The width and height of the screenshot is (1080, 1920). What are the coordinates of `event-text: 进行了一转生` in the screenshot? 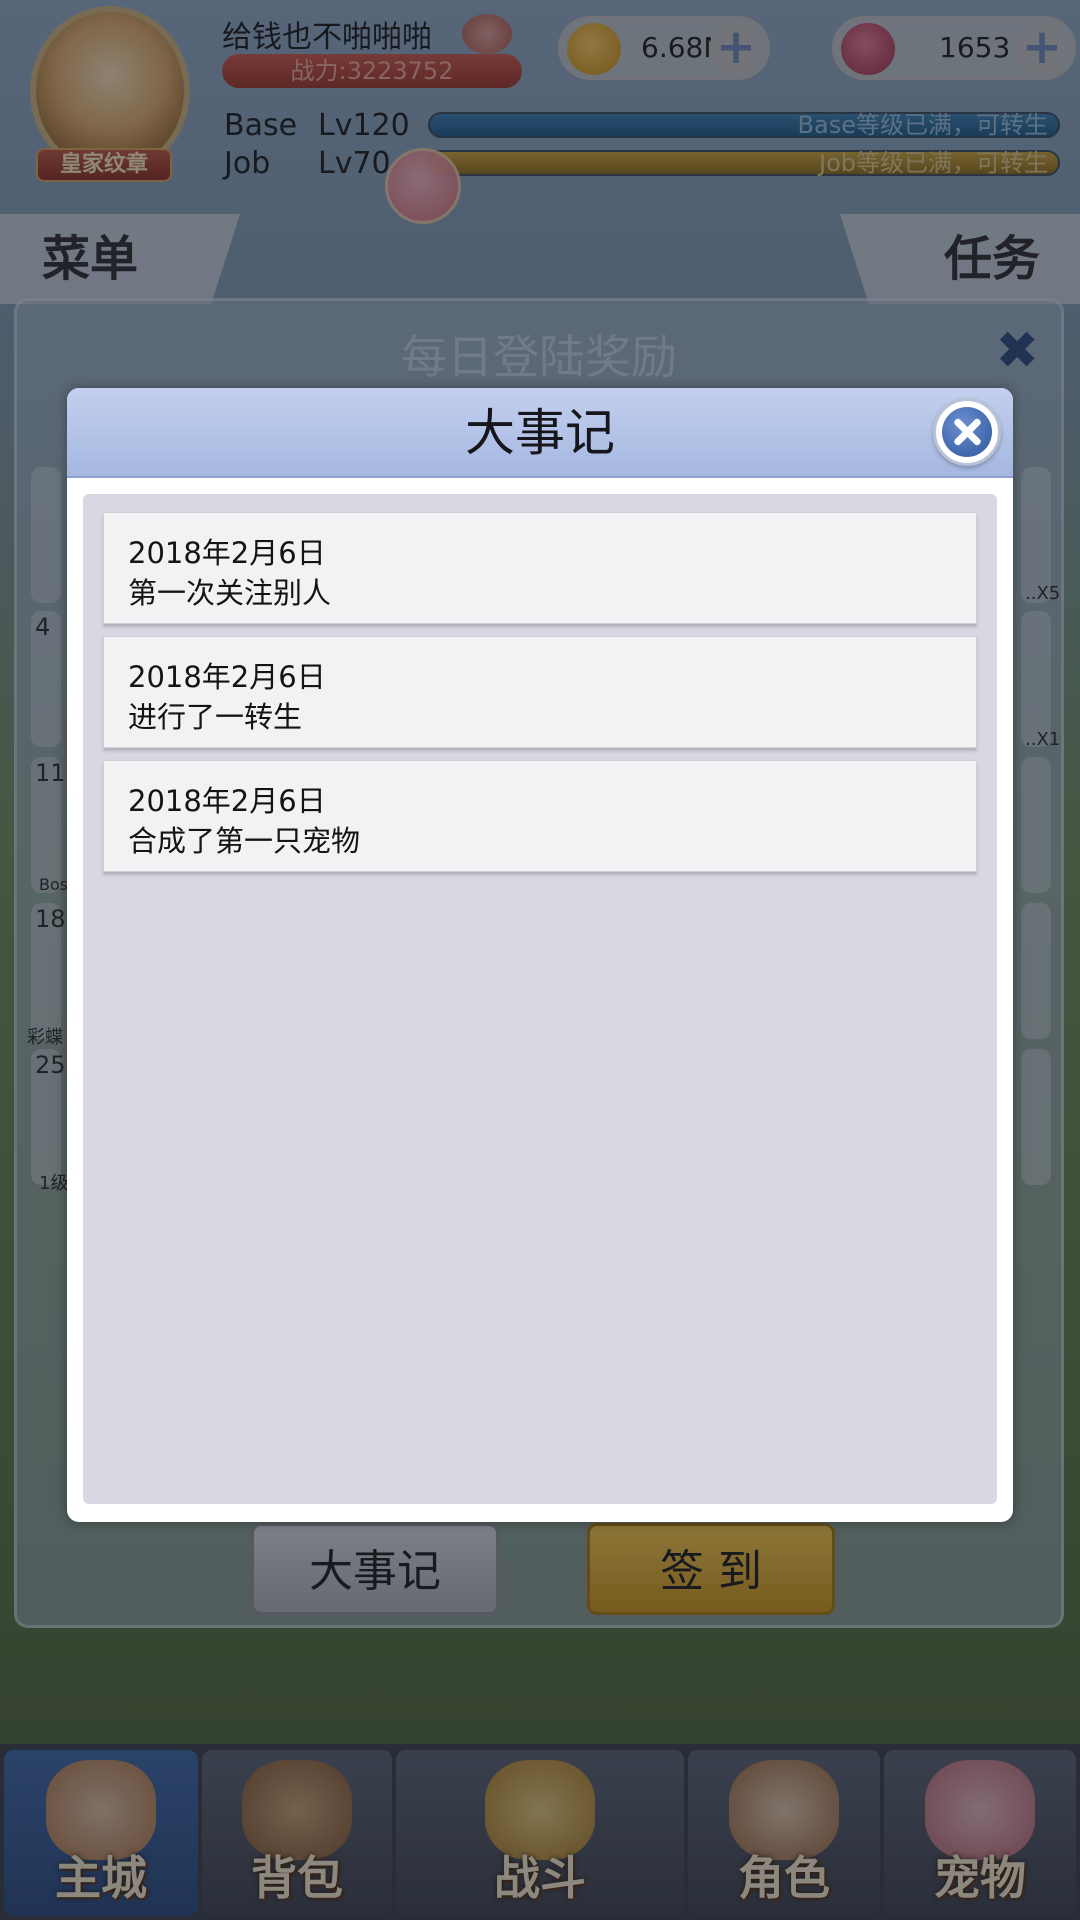 It's located at (215, 717).